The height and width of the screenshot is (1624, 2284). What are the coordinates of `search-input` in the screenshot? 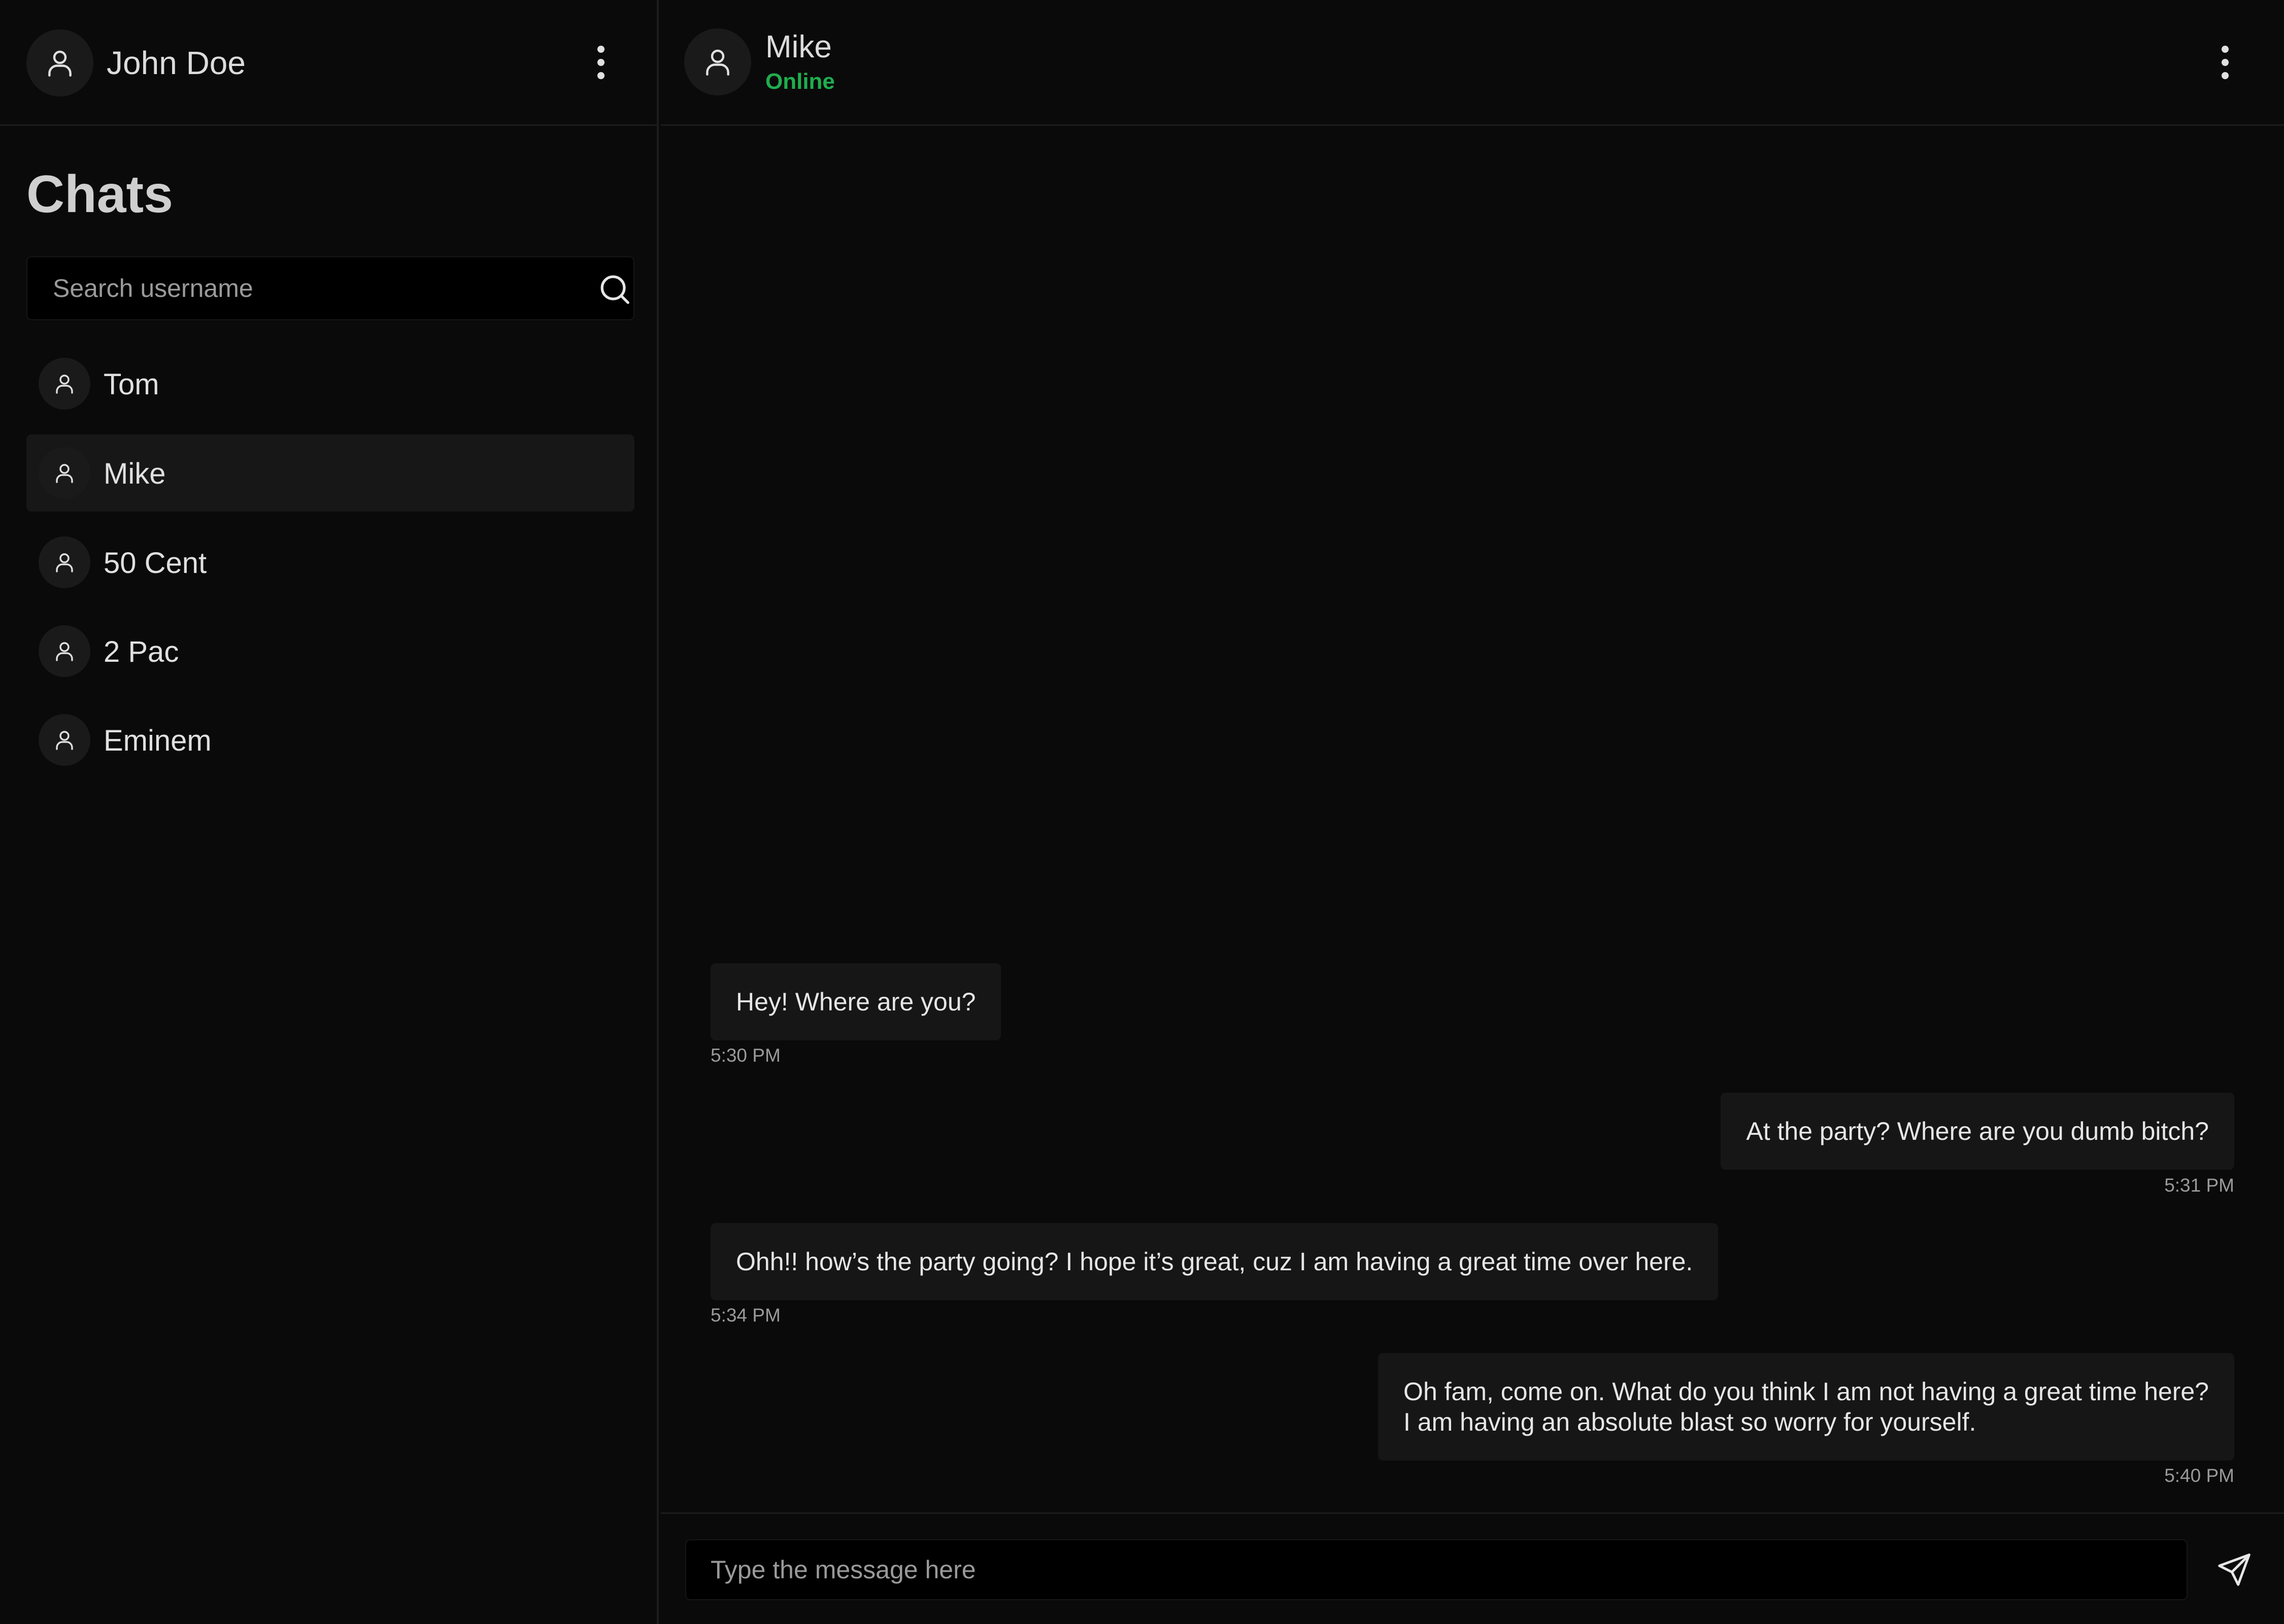 It's located at (306, 288).